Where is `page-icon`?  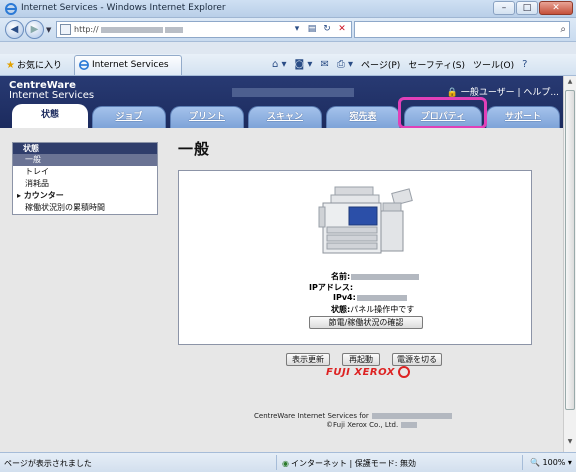 page-icon is located at coordinates (65, 29).